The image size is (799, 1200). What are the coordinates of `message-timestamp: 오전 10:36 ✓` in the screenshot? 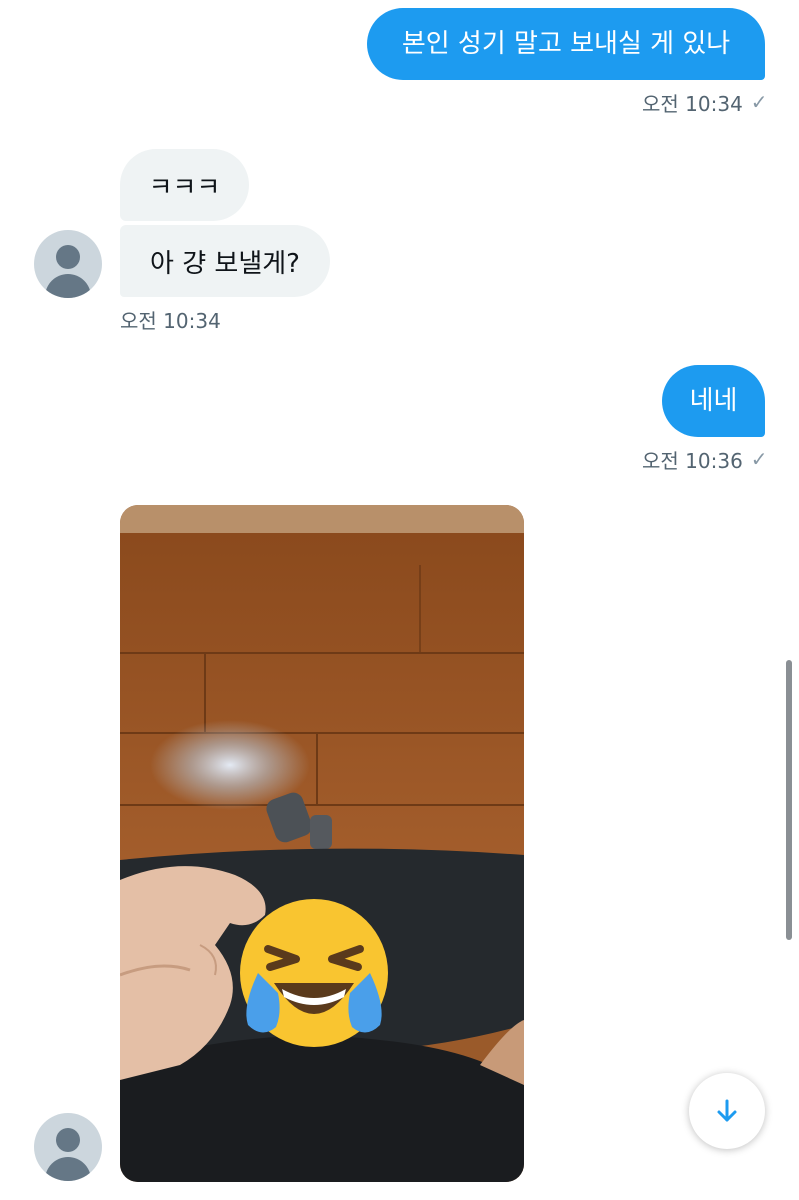 It's located at (705, 459).